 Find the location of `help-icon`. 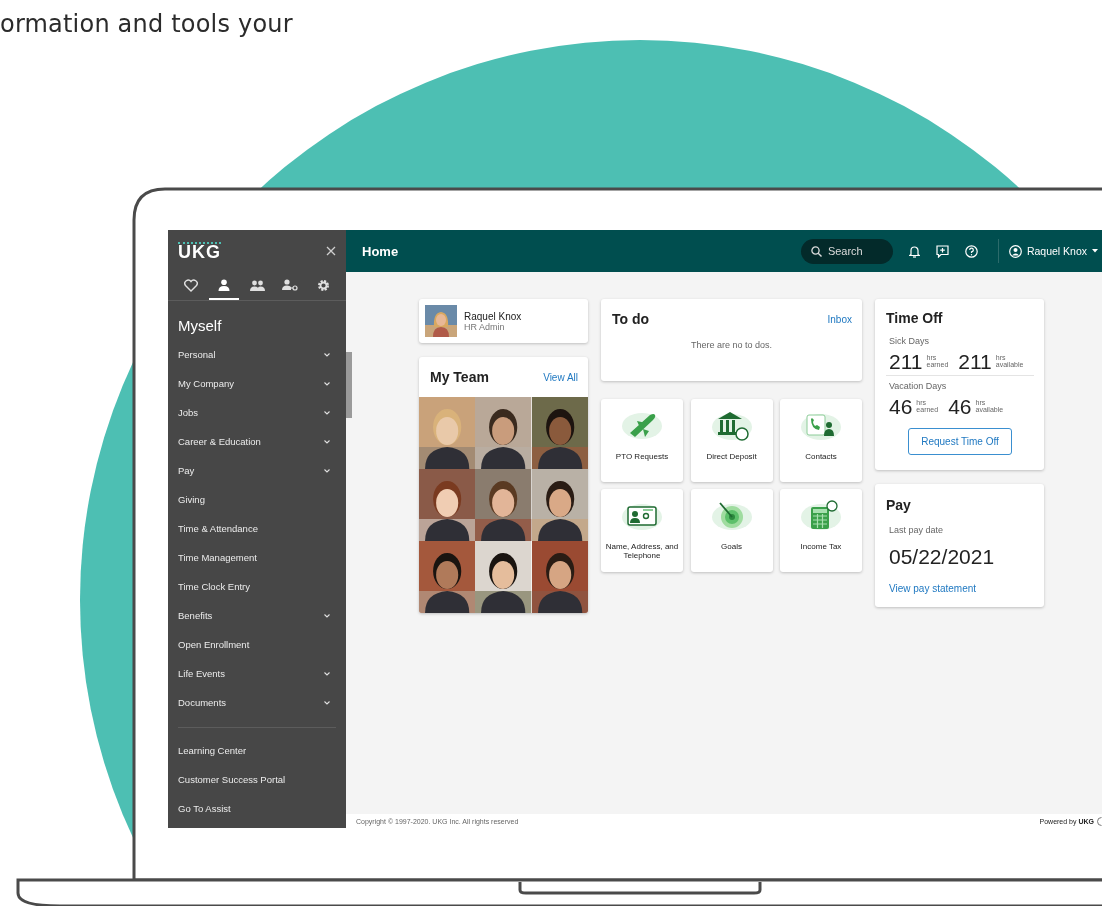

help-icon is located at coordinates (971, 251).